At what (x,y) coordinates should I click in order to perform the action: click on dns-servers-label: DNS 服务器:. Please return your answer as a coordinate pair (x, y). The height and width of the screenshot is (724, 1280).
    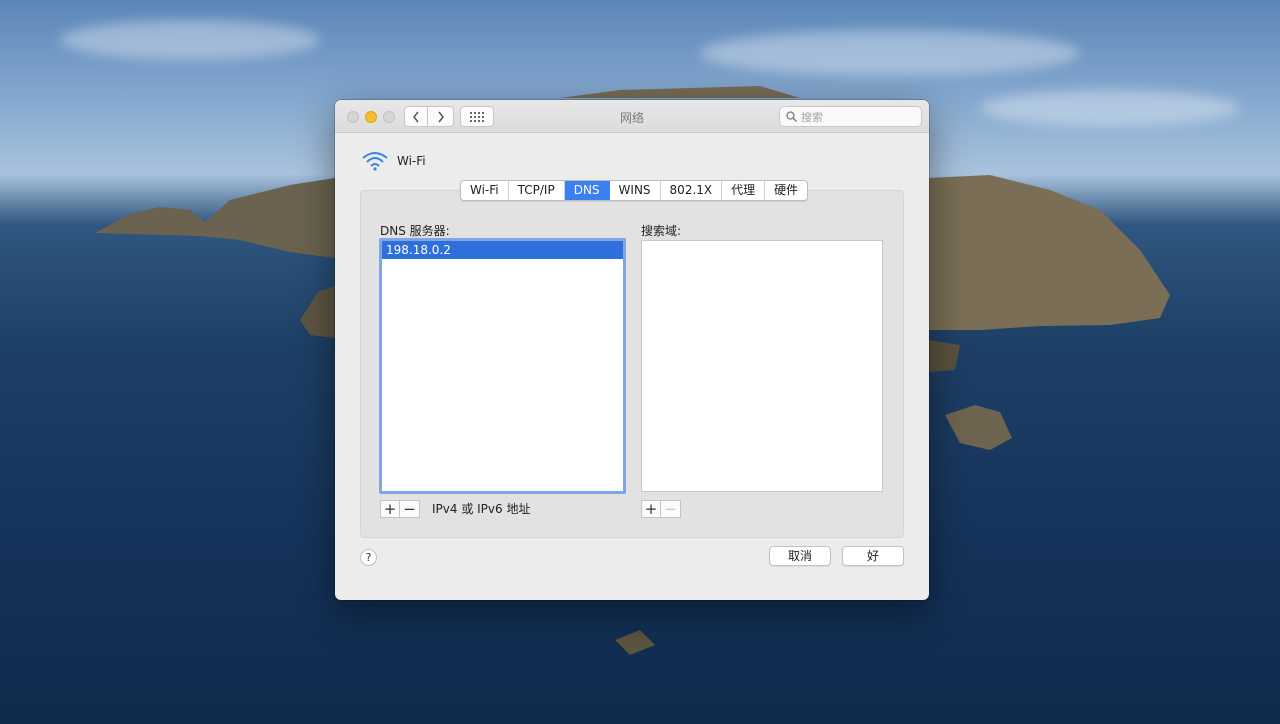
    Looking at the image, I should click on (415, 231).